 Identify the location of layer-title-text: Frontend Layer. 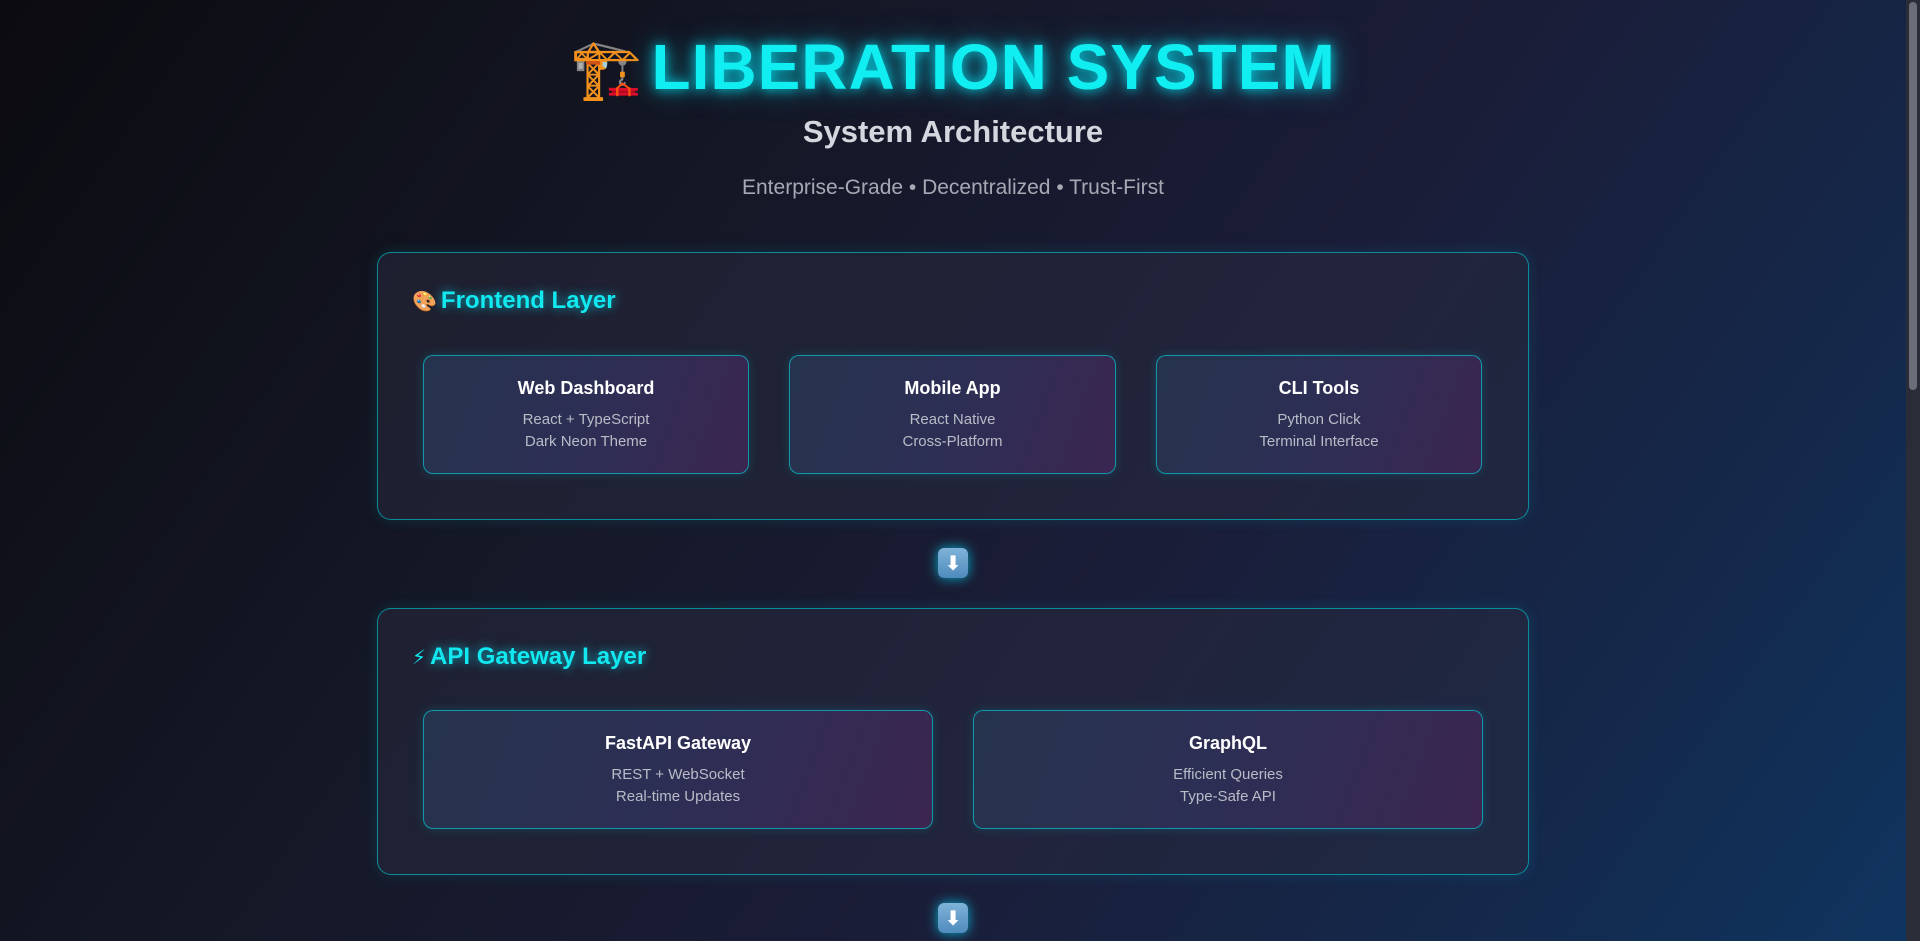
(528, 300).